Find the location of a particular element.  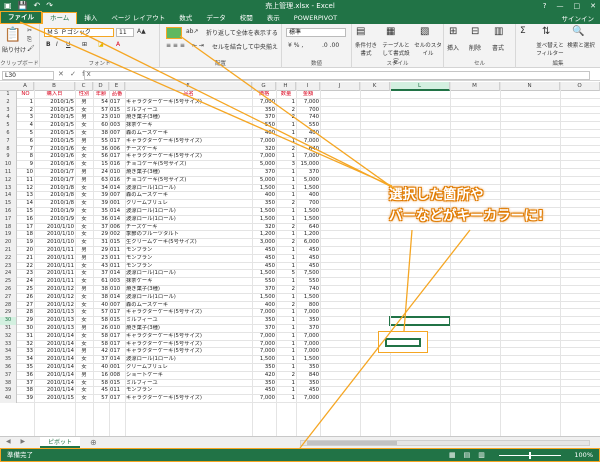

cell: 34 is located at coordinates (25, 360).